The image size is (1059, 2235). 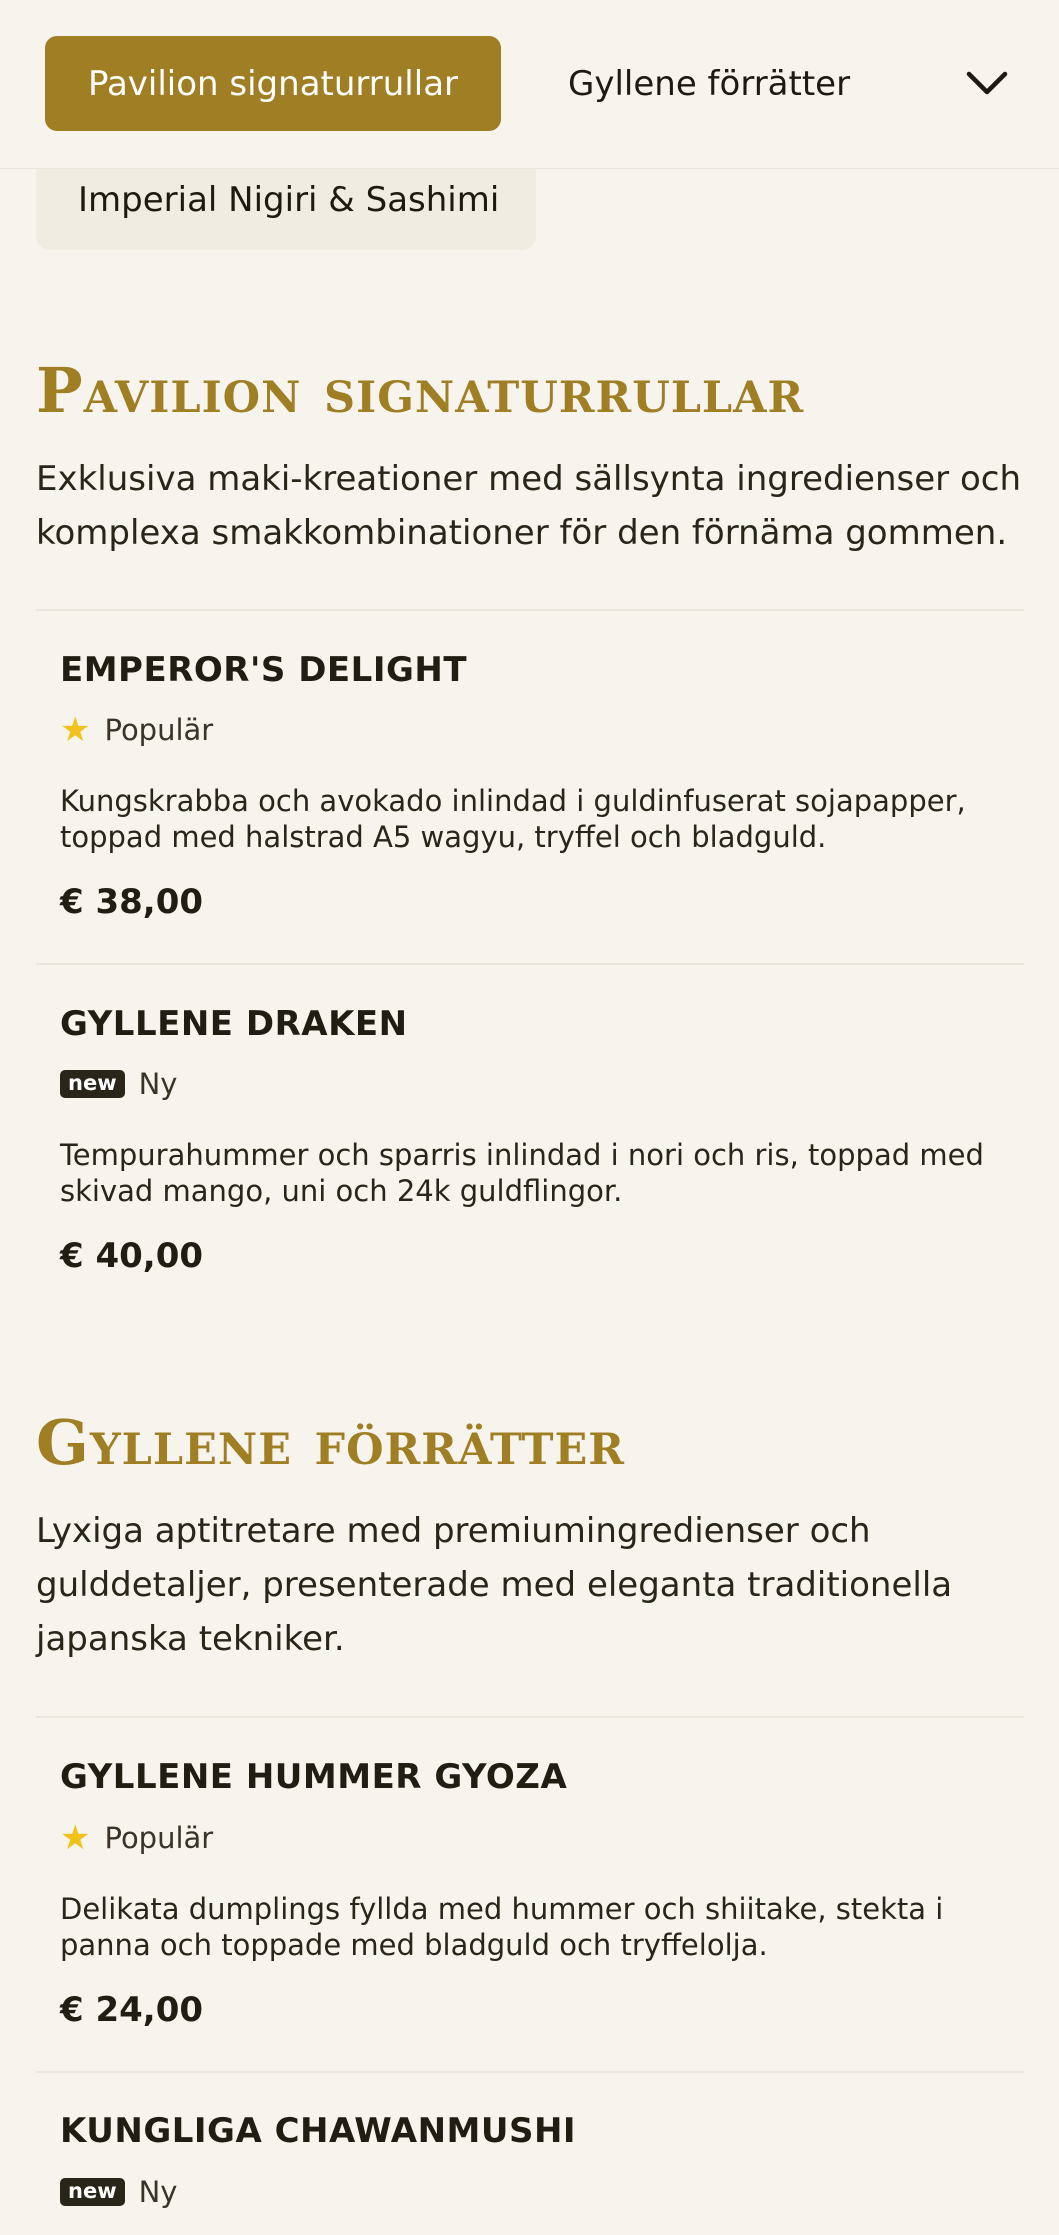 What do you see at coordinates (132, 1256) in the screenshot?
I see `item-price: € 40,00` at bounding box center [132, 1256].